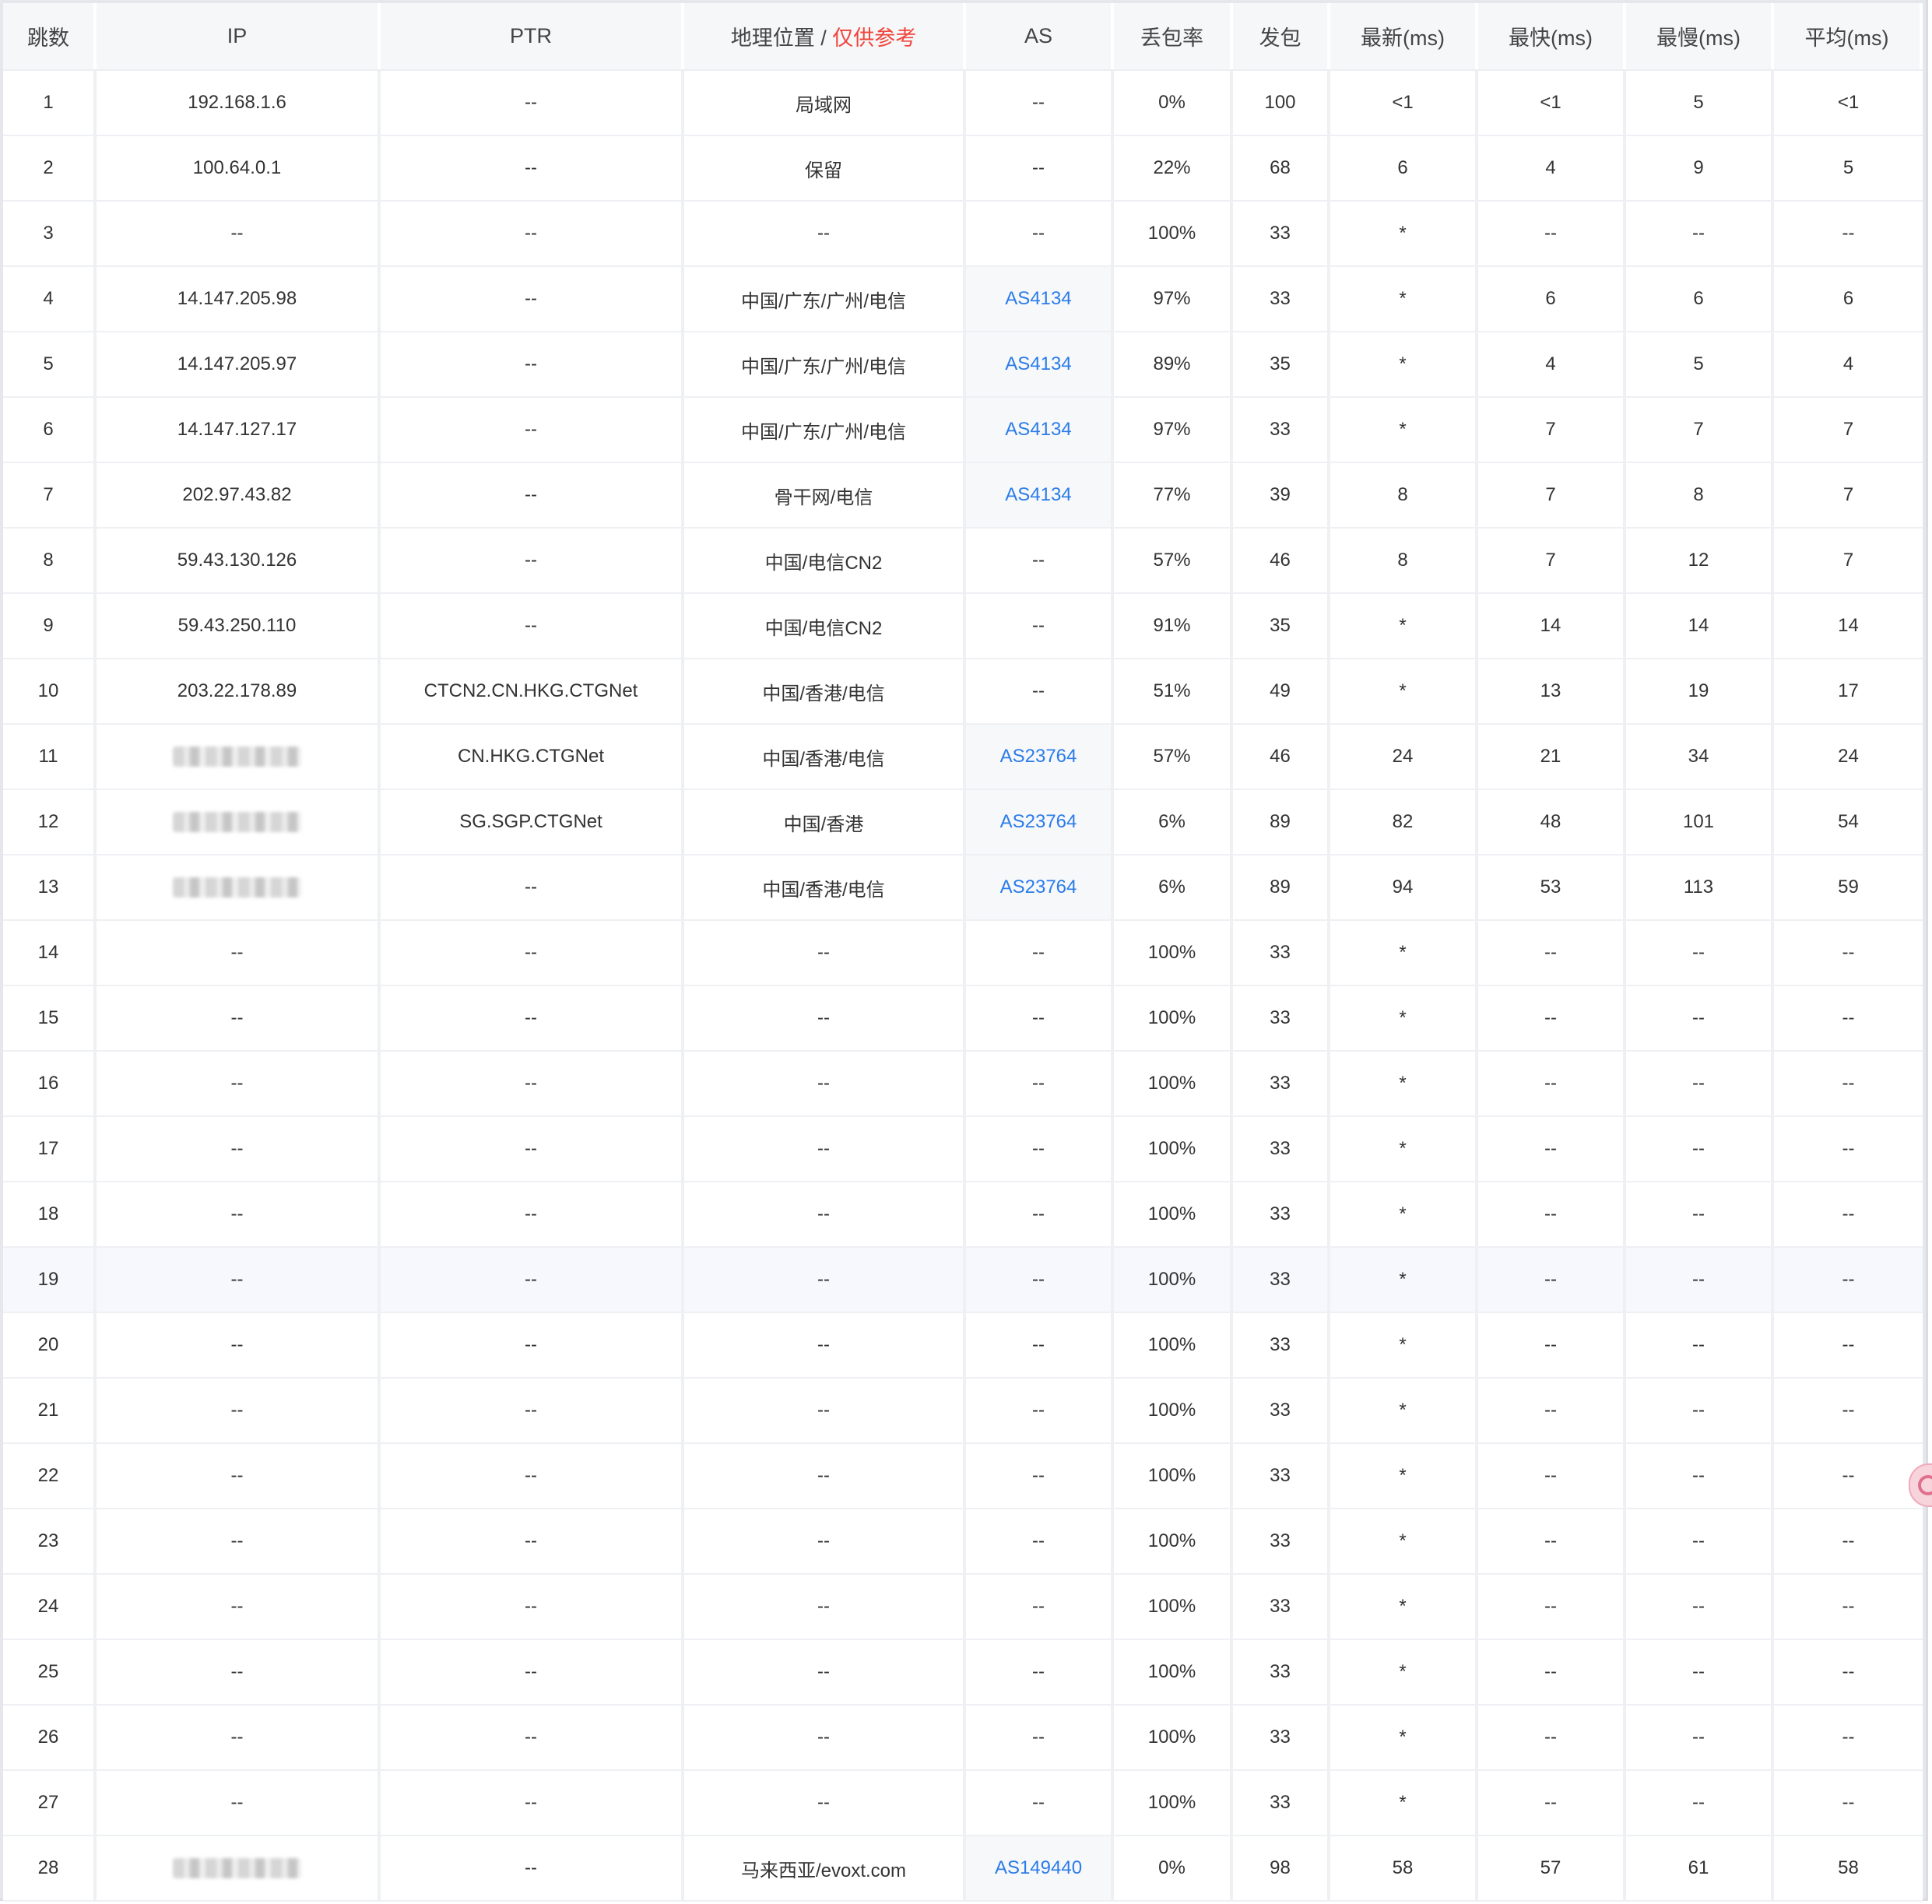 This screenshot has height=1904, width=1932. What do you see at coordinates (1281, 1868) in the screenshot?
I see `cell-sent: 98` at bounding box center [1281, 1868].